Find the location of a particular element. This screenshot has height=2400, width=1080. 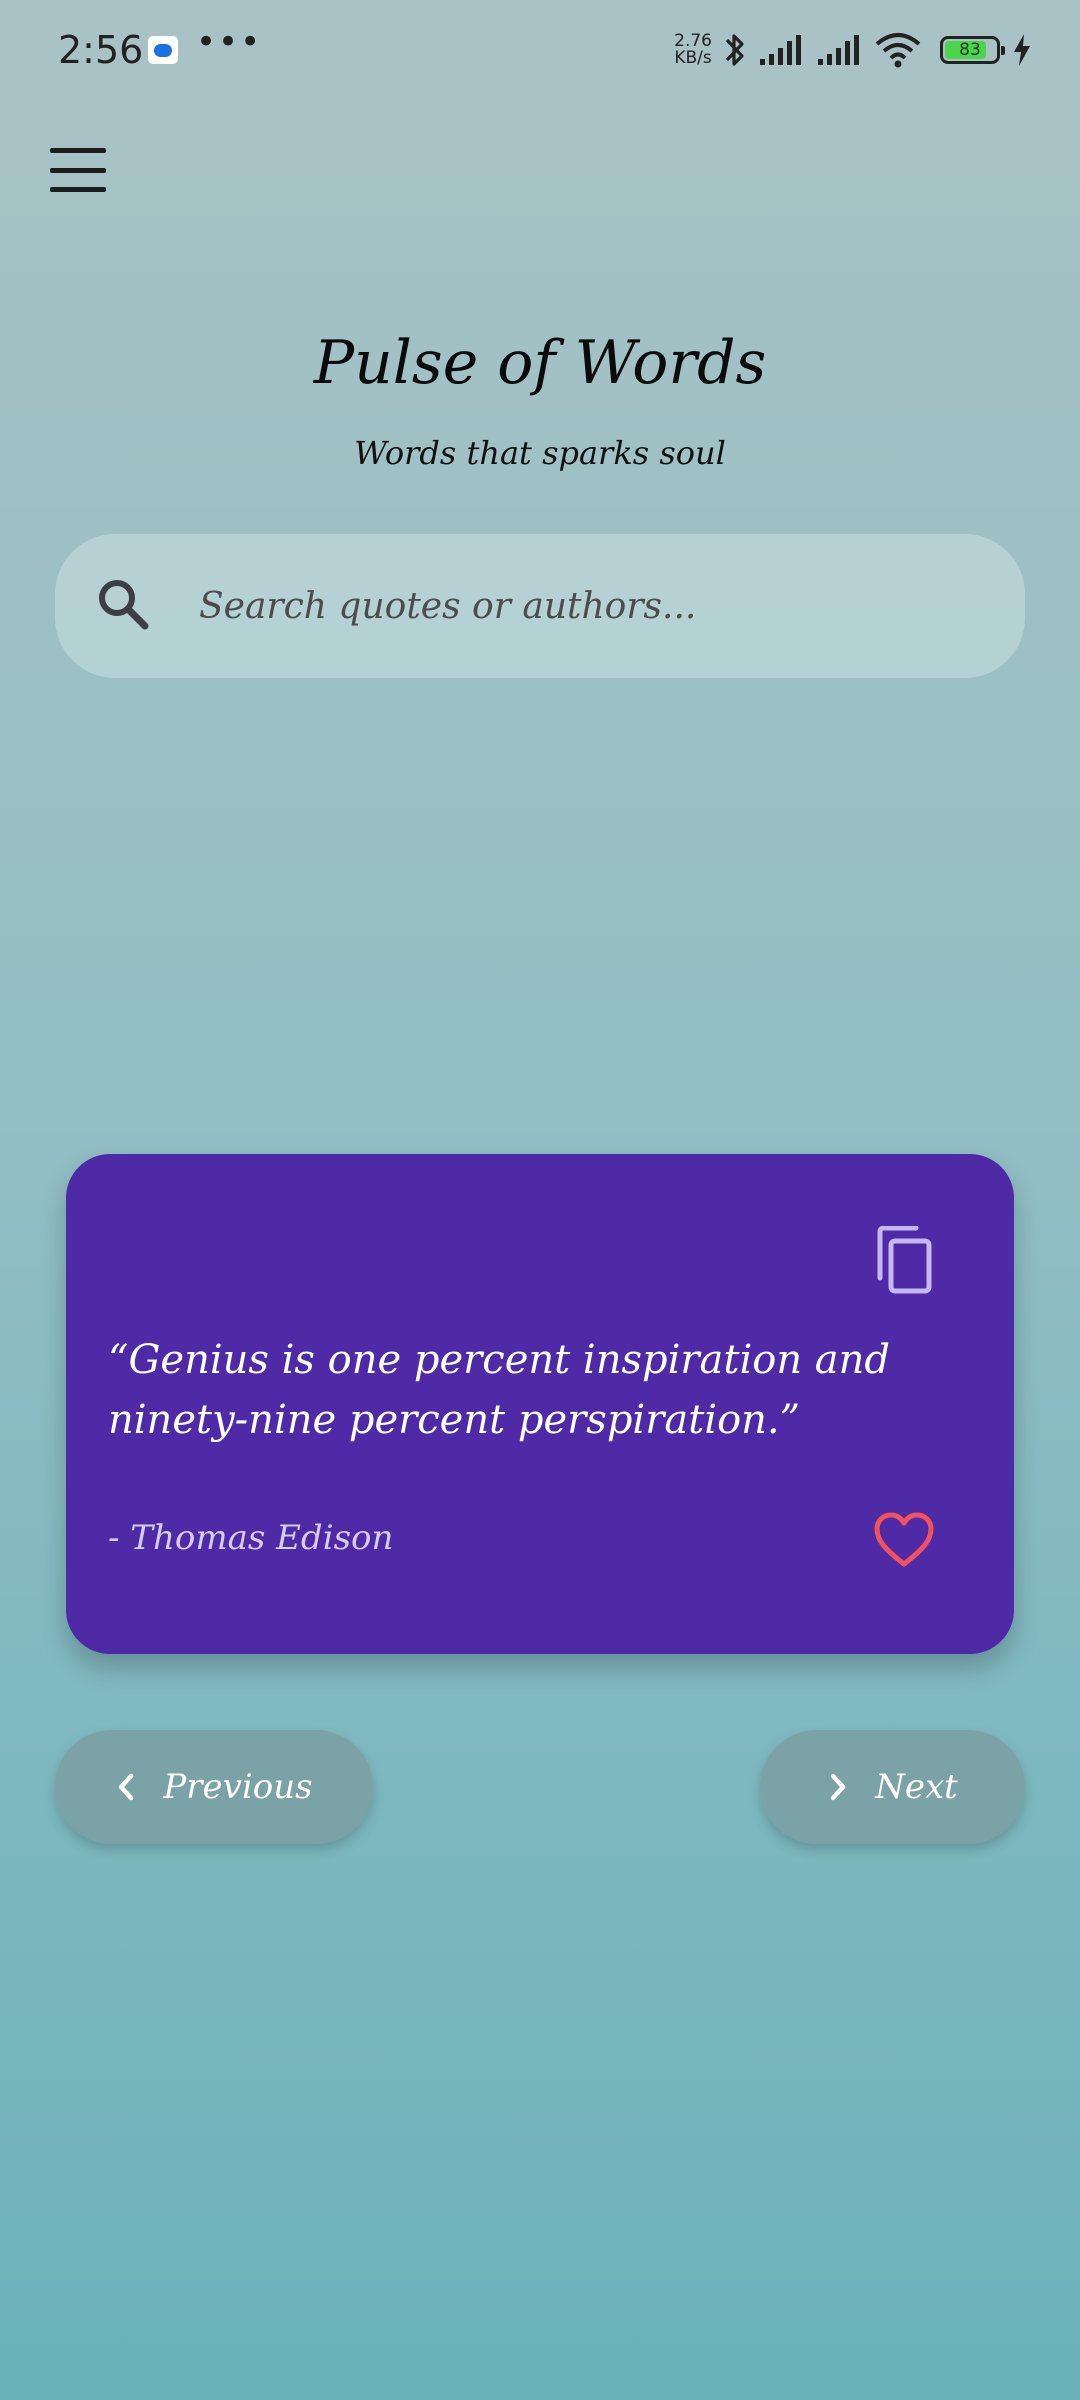

search-bar is located at coordinates (540, 606).